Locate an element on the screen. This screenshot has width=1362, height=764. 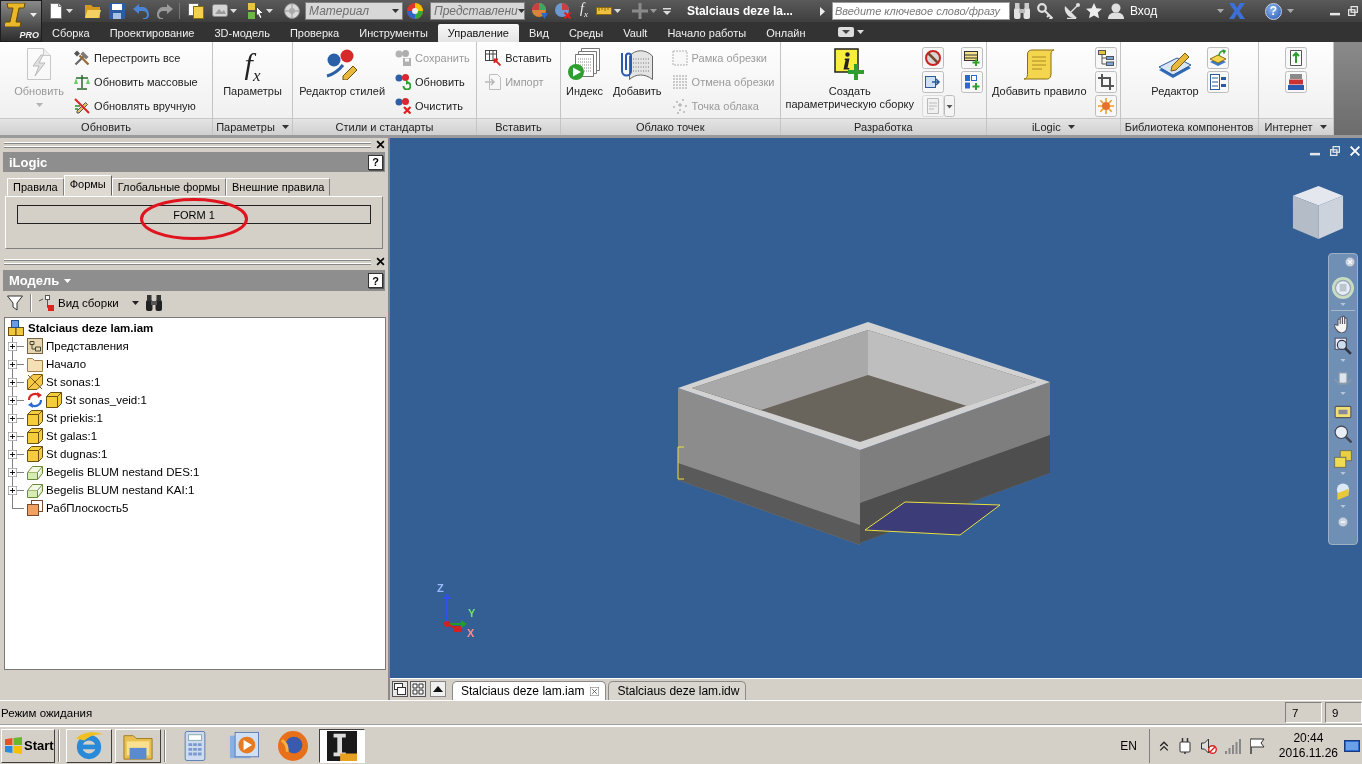
sphere-icon is located at coordinates (292, 11).